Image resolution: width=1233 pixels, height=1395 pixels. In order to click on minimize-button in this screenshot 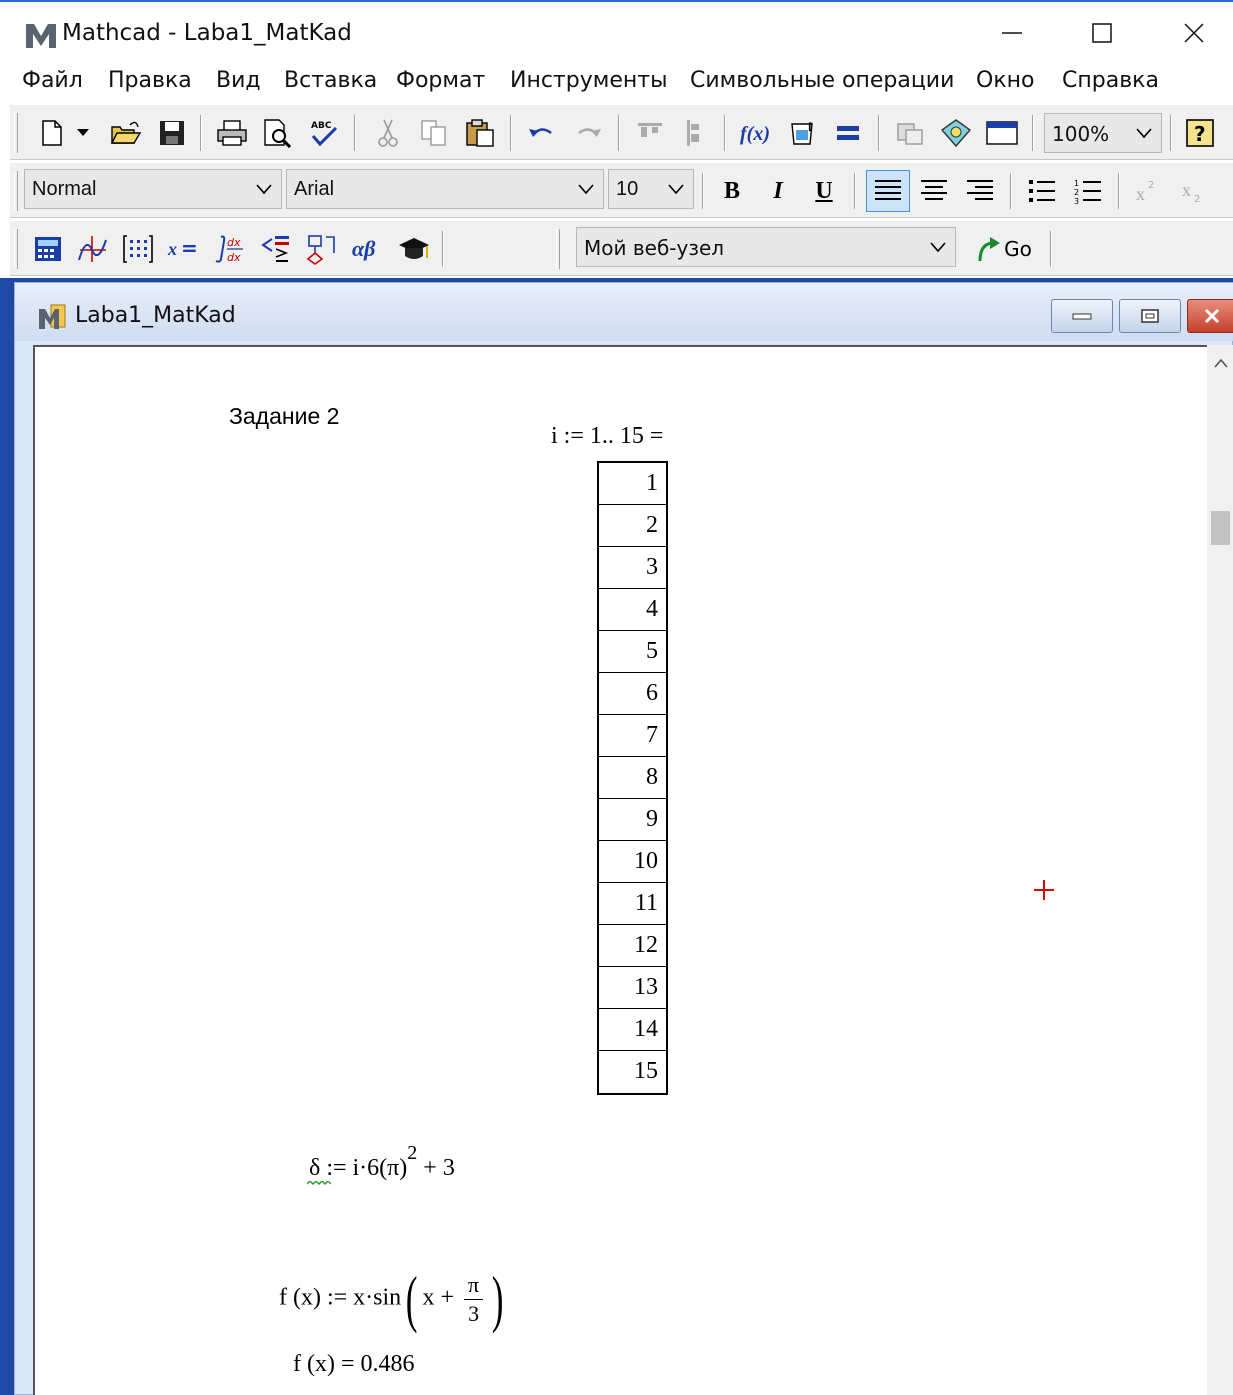, I will do `click(1012, 33)`.